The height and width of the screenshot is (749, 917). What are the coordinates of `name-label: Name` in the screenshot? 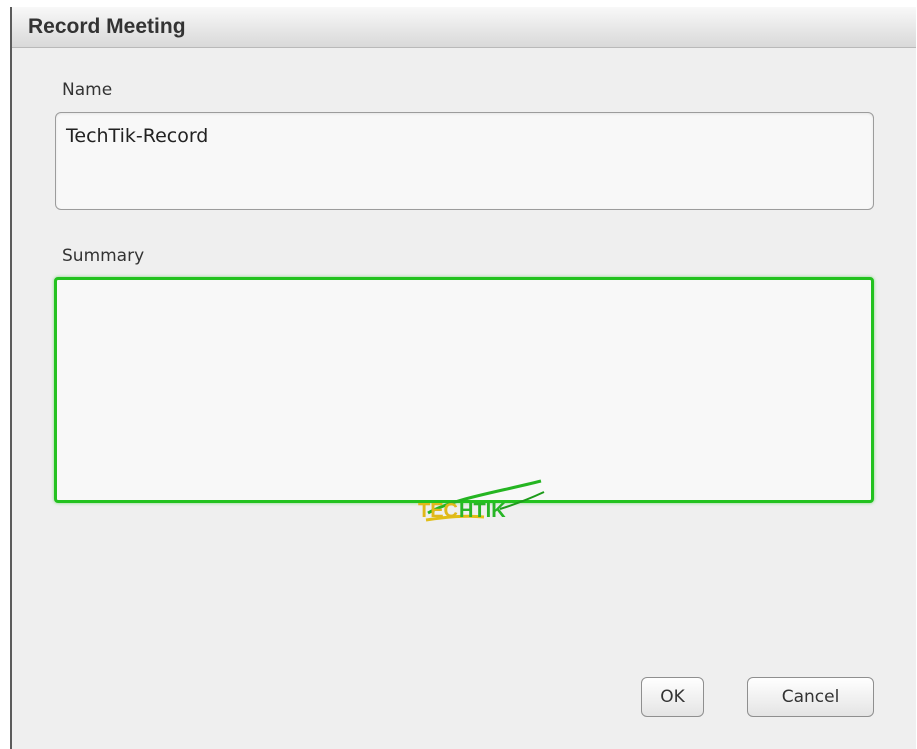 It's located at (87, 90).